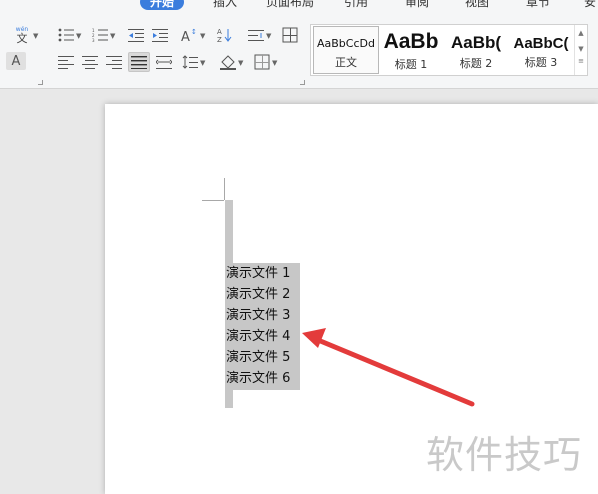  Describe the element at coordinates (388, 367) in the screenshot. I see `annotation-arrow-icon` at that location.